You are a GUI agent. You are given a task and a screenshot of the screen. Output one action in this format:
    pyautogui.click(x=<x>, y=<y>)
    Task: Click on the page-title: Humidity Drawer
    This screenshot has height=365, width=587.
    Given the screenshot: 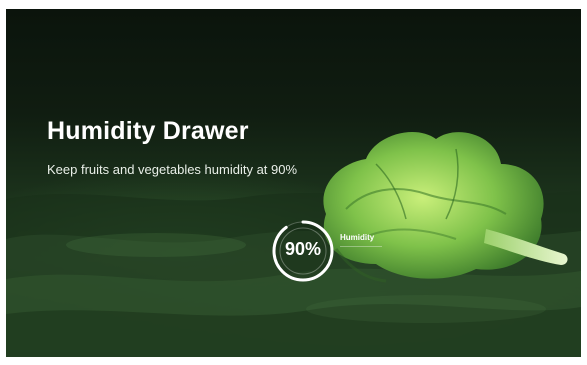 What is the action you would take?
    pyautogui.click(x=148, y=131)
    